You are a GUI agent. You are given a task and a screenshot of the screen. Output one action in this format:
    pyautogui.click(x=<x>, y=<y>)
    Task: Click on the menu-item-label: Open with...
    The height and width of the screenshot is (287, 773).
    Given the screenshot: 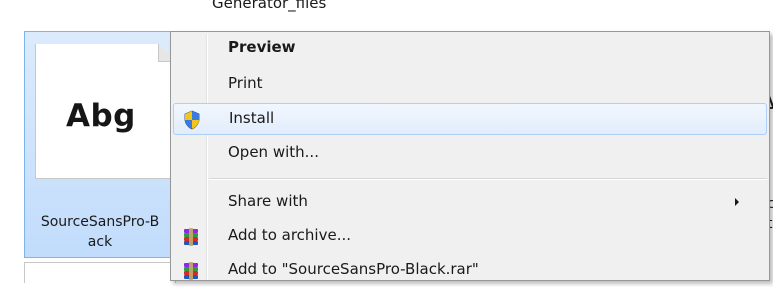 What is the action you would take?
    pyautogui.click(x=273, y=152)
    